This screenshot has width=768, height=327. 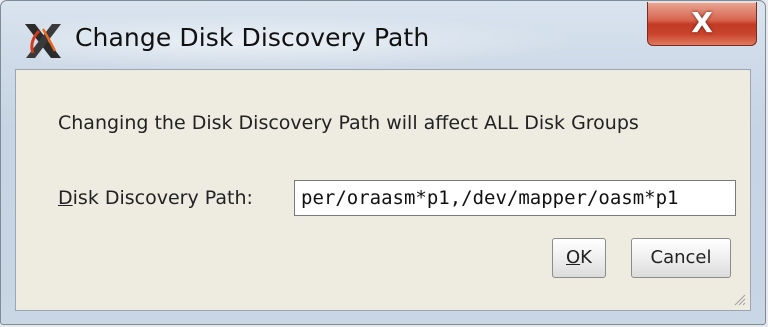 I want to click on ok-button: OK, so click(x=579, y=258).